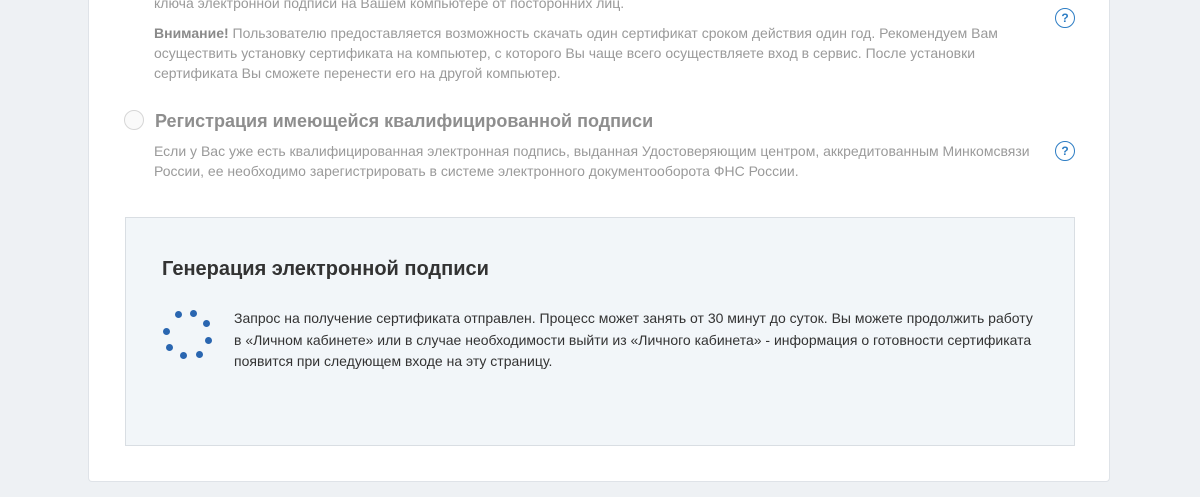 The height and width of the screenshot is (497, 1200). I want to click on loading-spinner-icon, so click(190, 337).